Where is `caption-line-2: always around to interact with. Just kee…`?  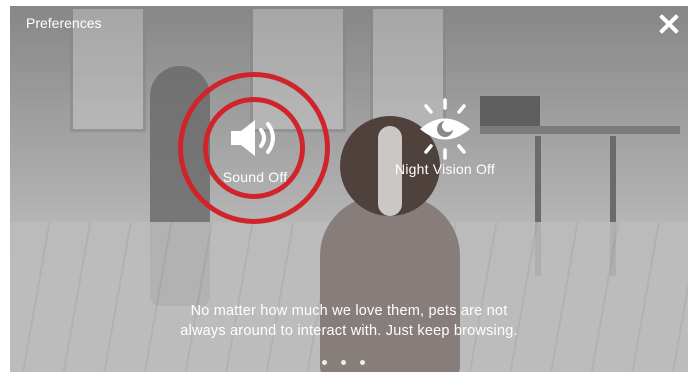 caption-line-2: always around to interact with. Just kee… is located at coordinates (349, 331).